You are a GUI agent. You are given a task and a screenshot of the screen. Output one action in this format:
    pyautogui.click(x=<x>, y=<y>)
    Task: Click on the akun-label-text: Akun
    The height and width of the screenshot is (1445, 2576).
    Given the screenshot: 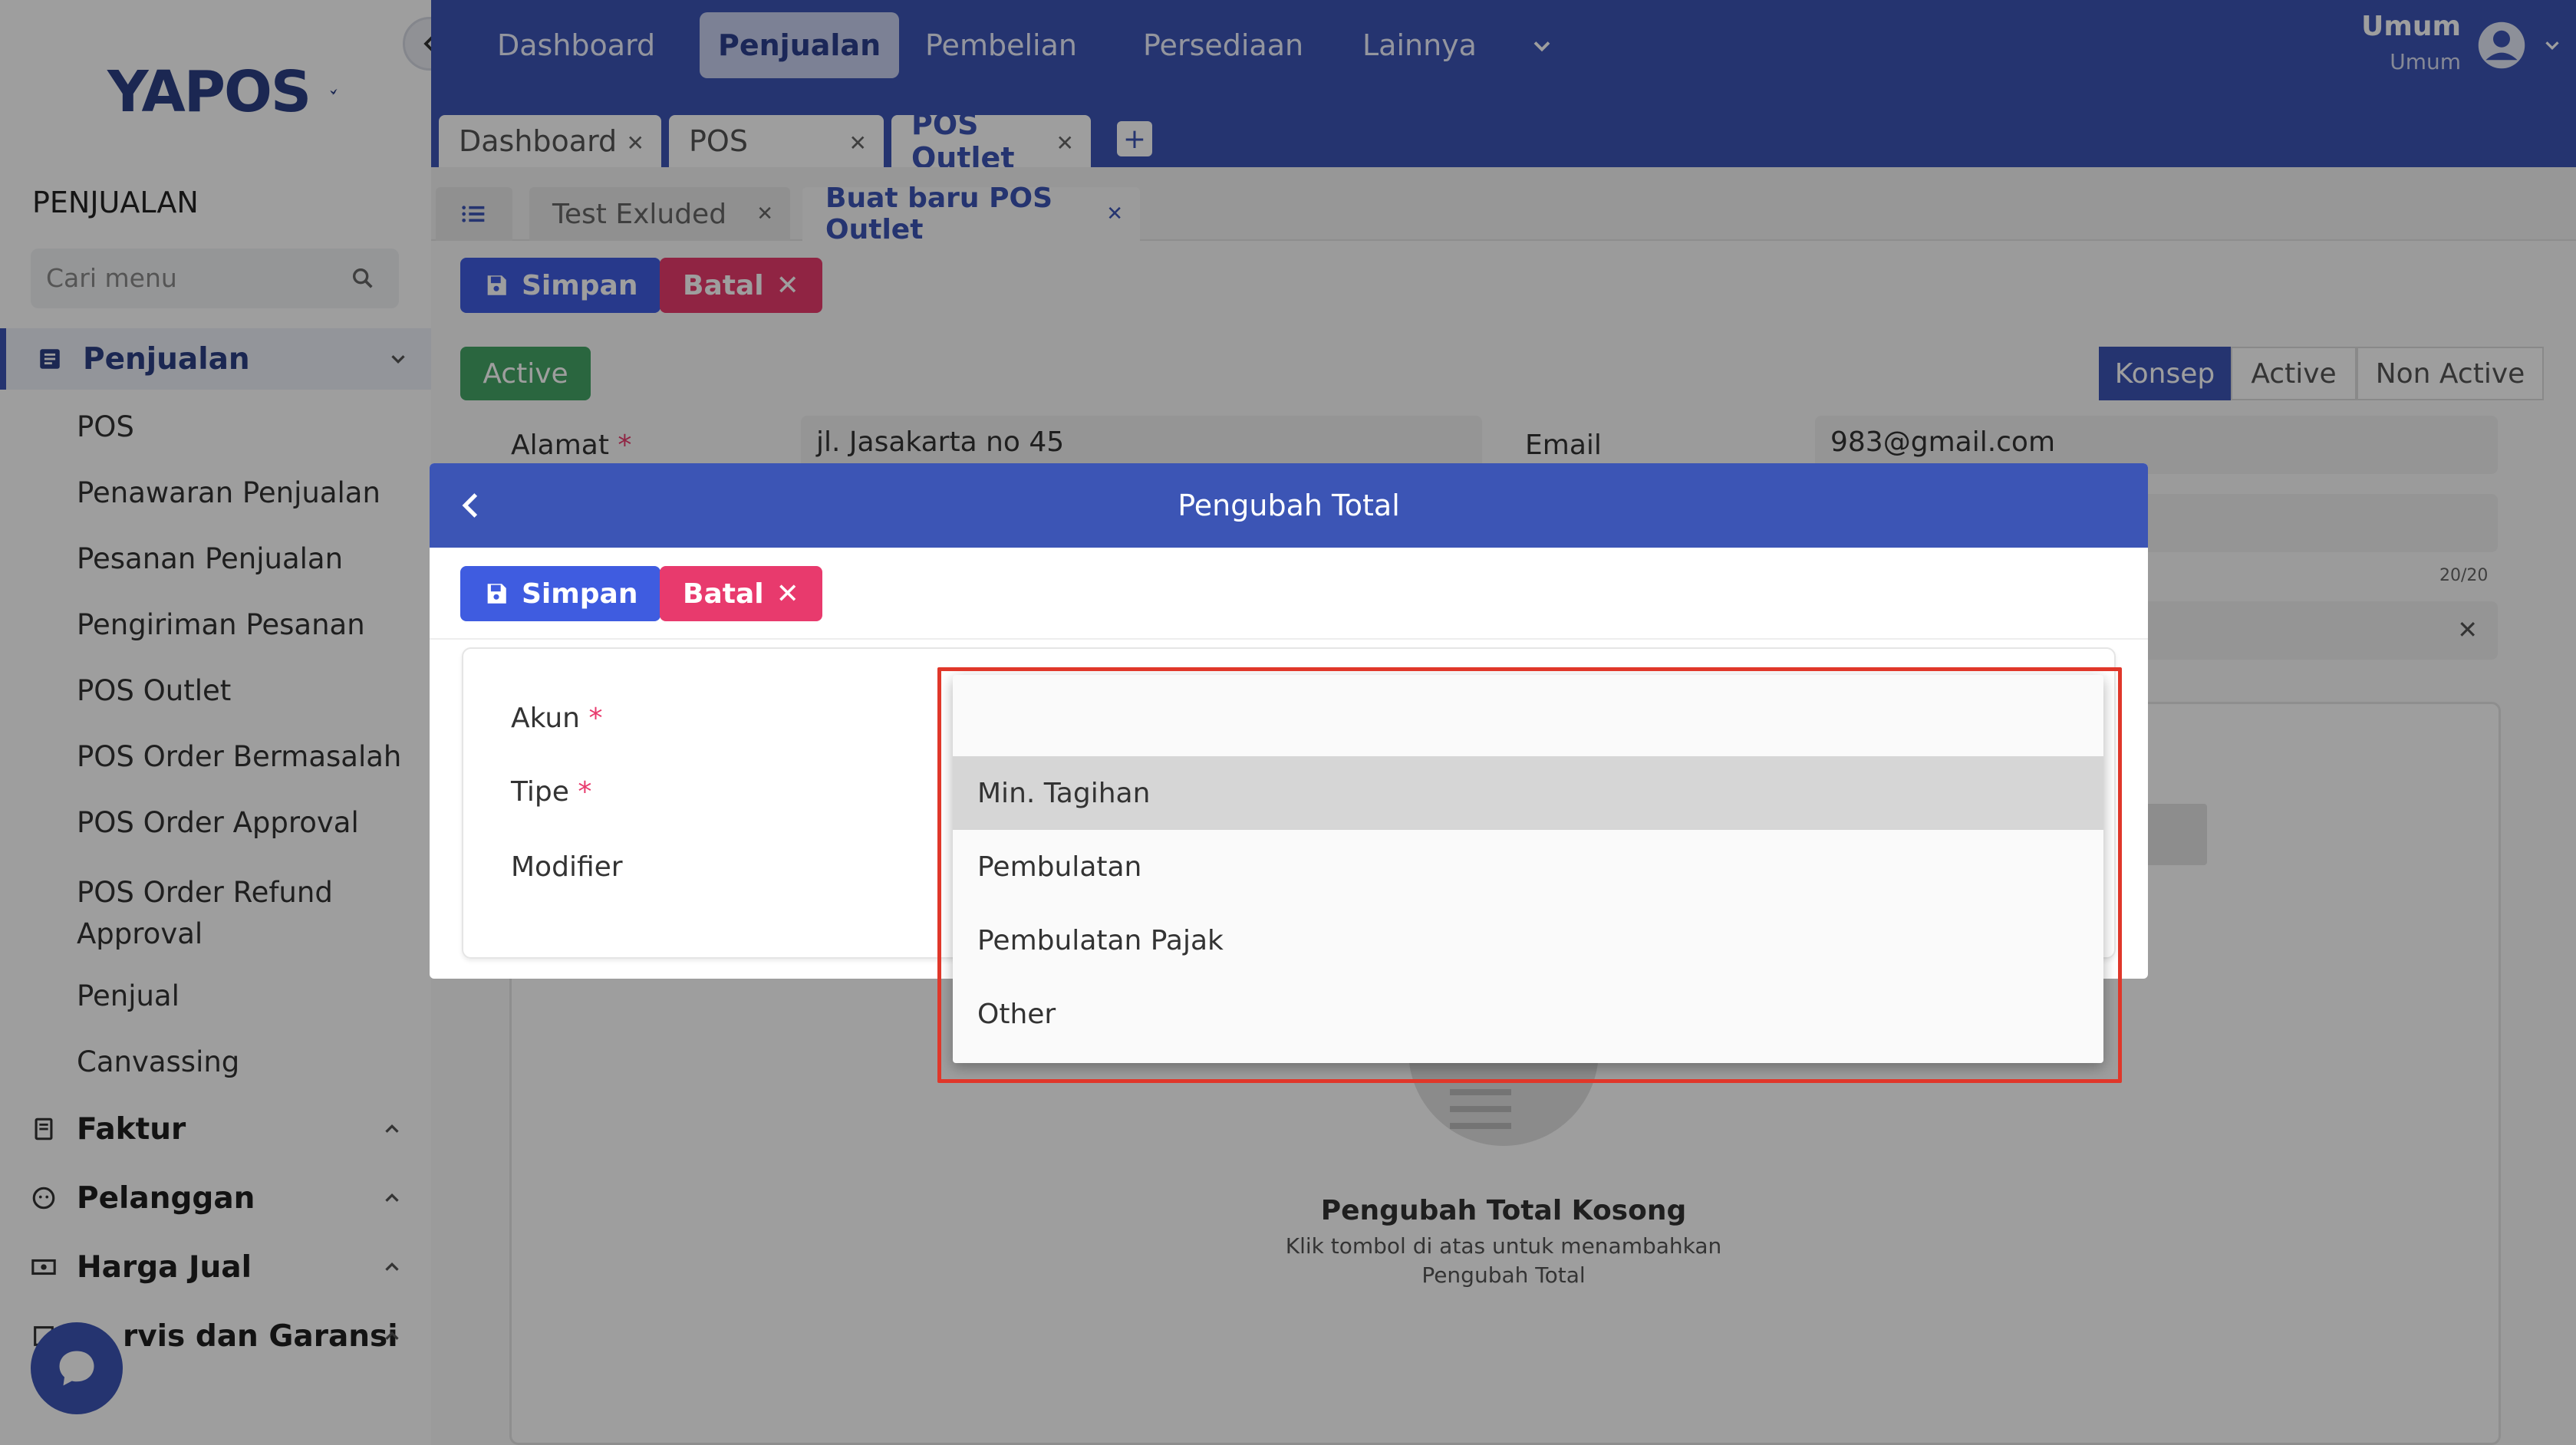 What is the action you would take?
    pyautogui.click(x=545, y=718)
    